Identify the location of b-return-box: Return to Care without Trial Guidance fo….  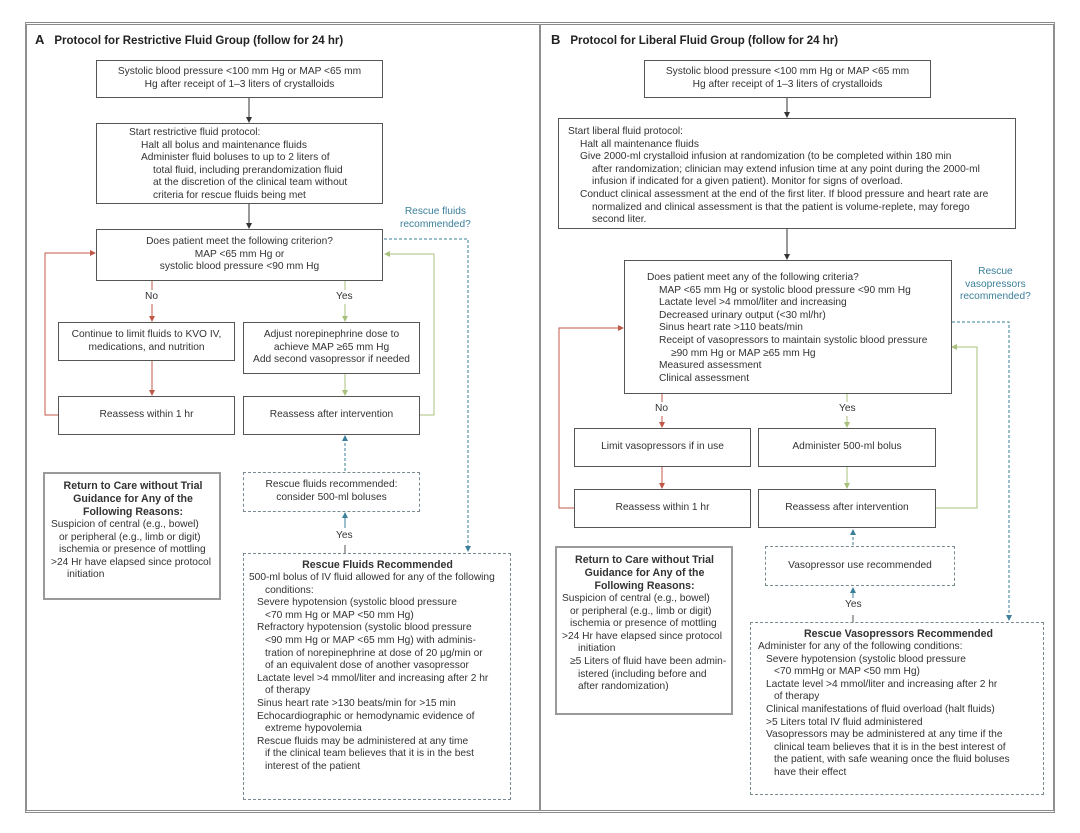
(644, 630).